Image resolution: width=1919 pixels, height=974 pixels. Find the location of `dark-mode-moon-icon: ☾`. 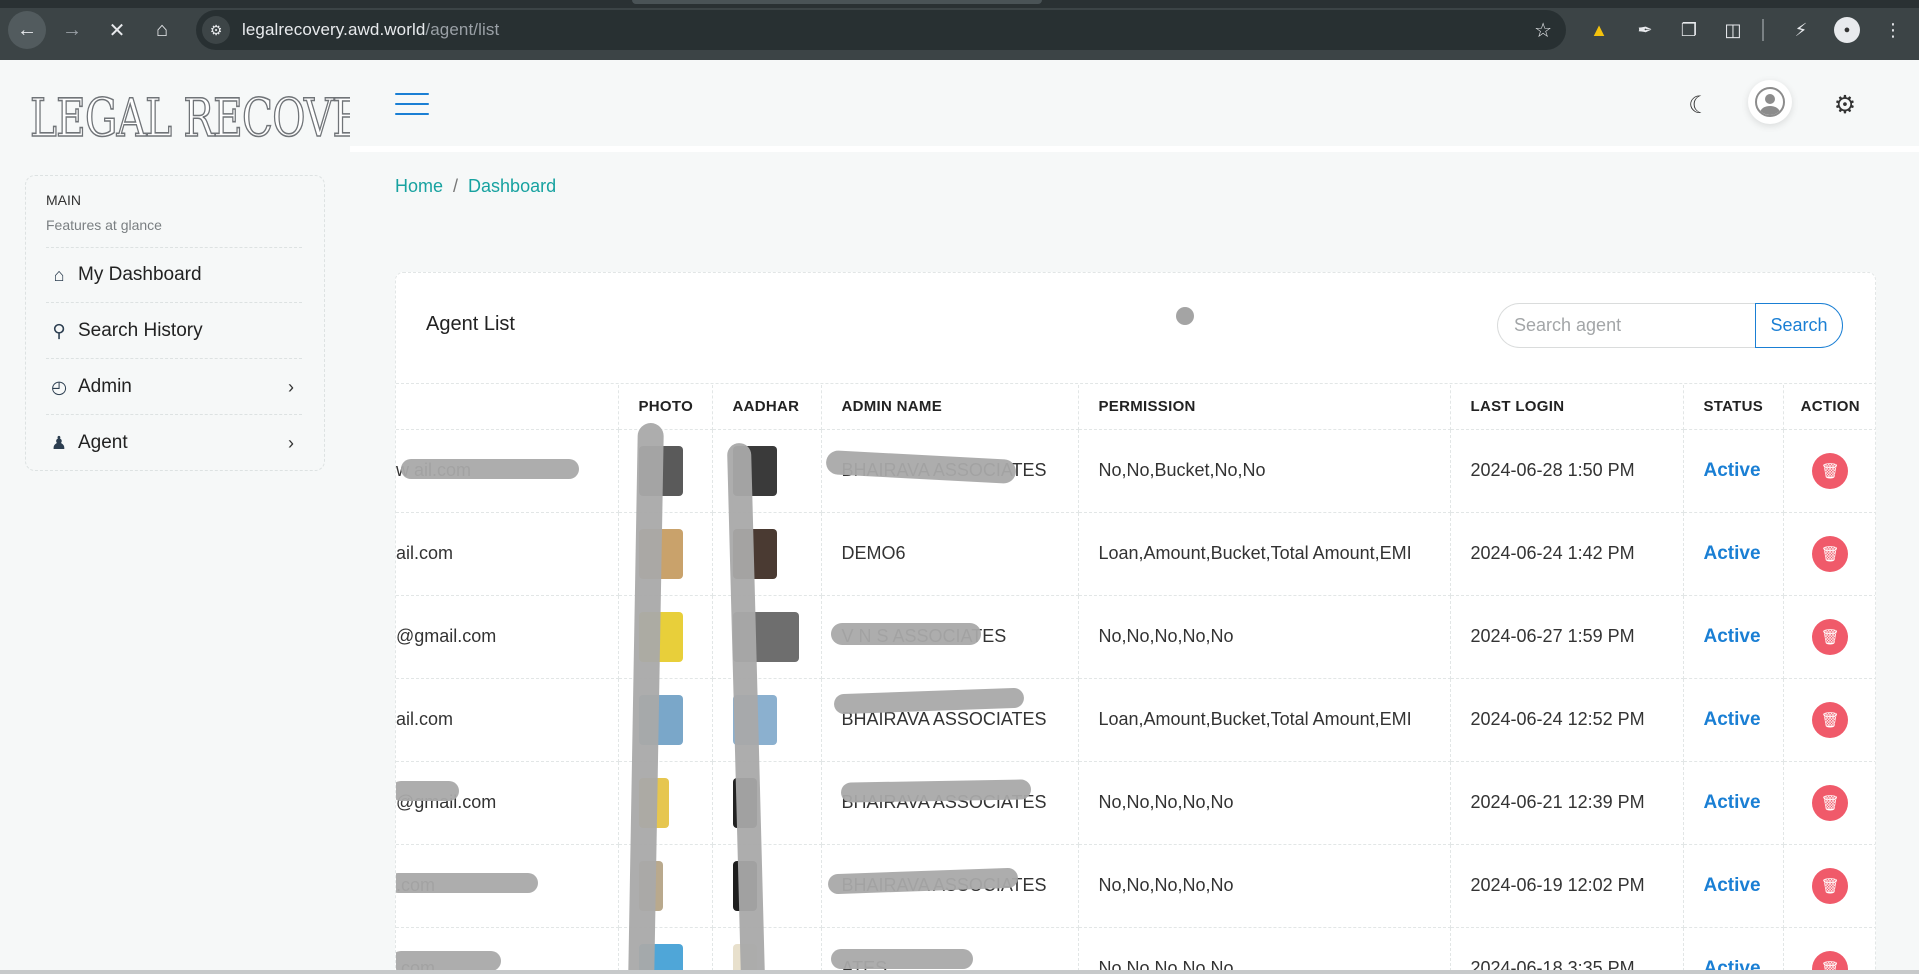

dark-mode-moon-icon: ☾ is located at coordinates (1699, 105).